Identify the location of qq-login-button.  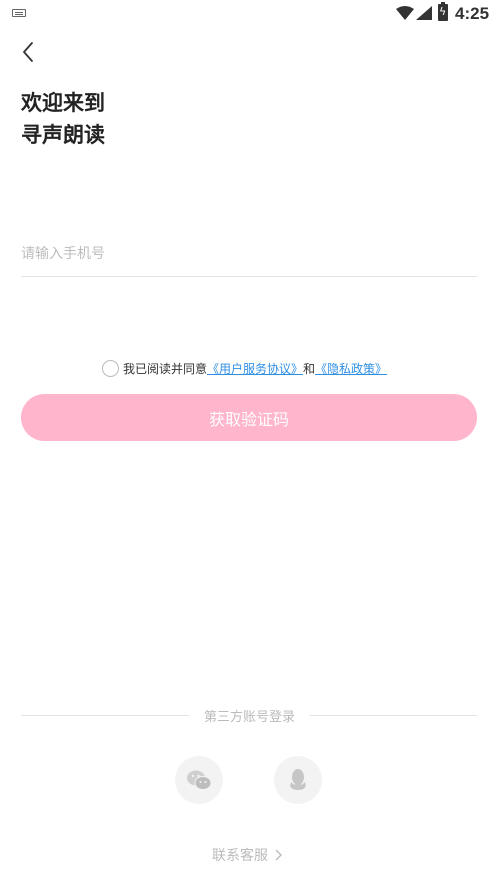
(298, 780).